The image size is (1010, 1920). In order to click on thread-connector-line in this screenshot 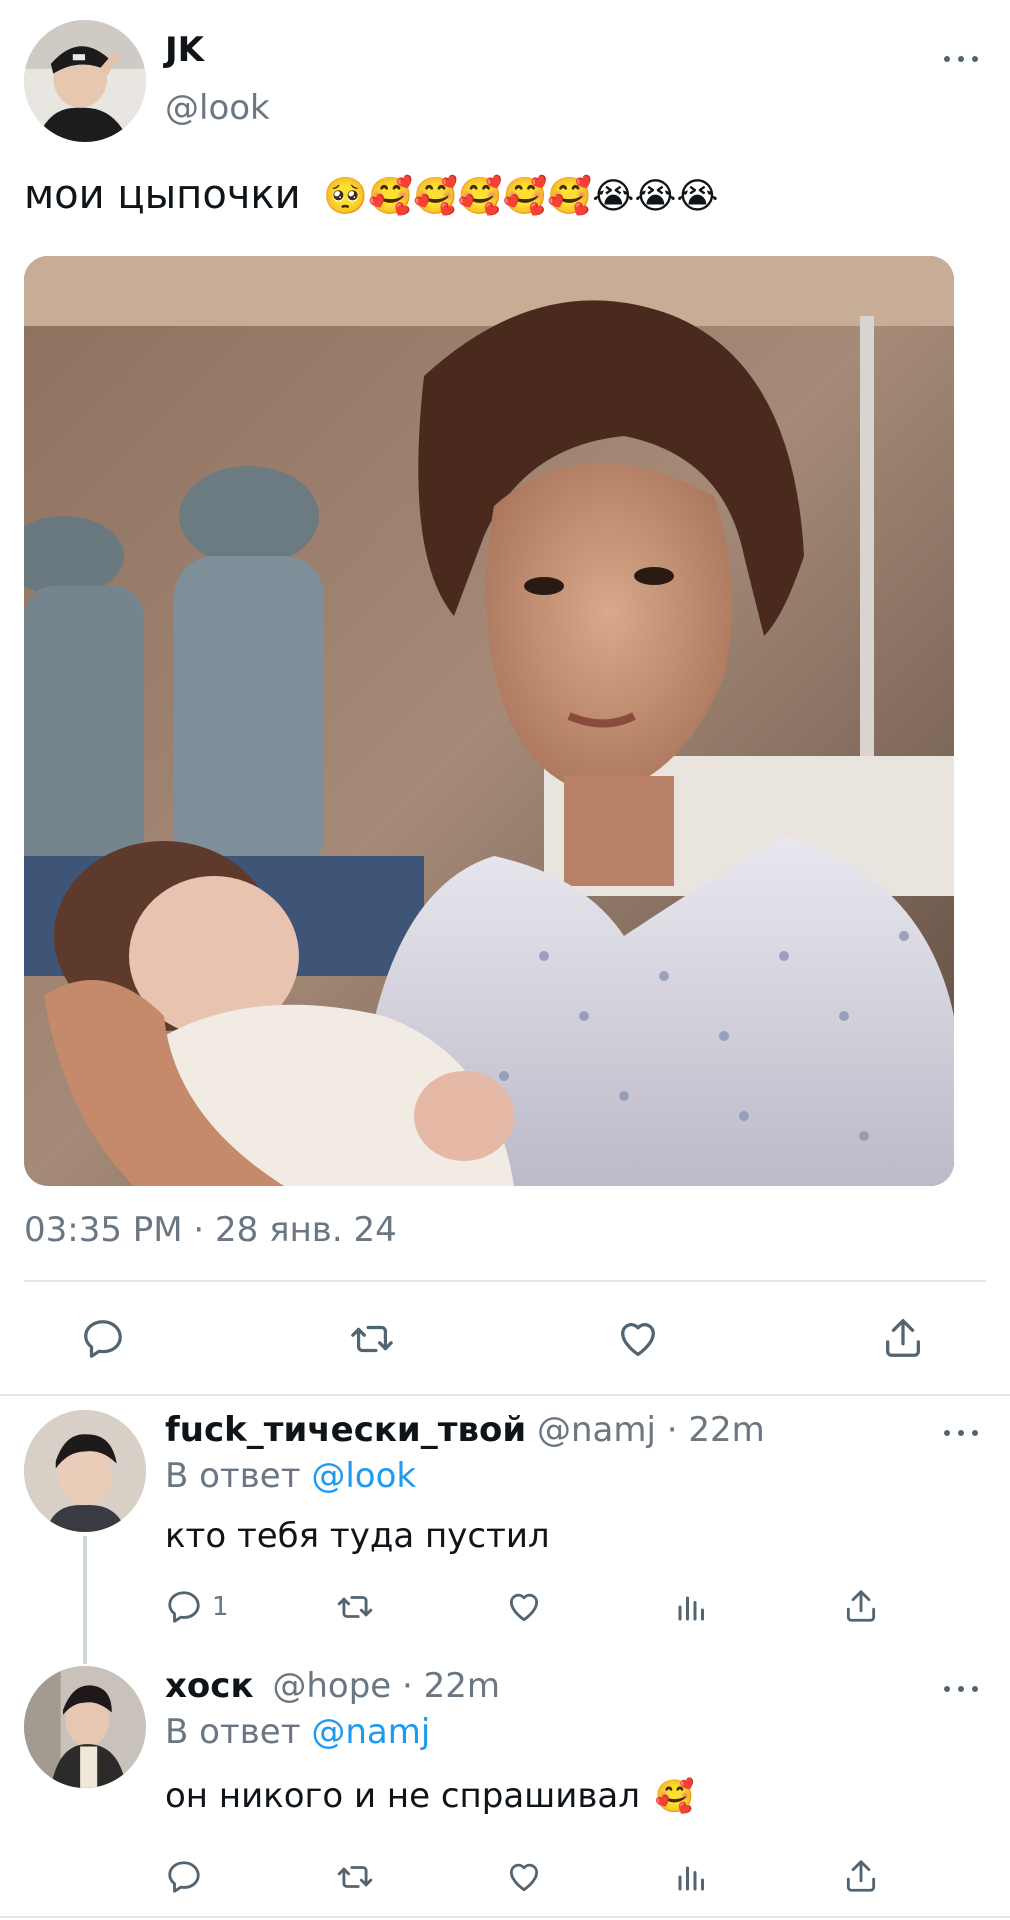, I will do `click(85, 1600)`.